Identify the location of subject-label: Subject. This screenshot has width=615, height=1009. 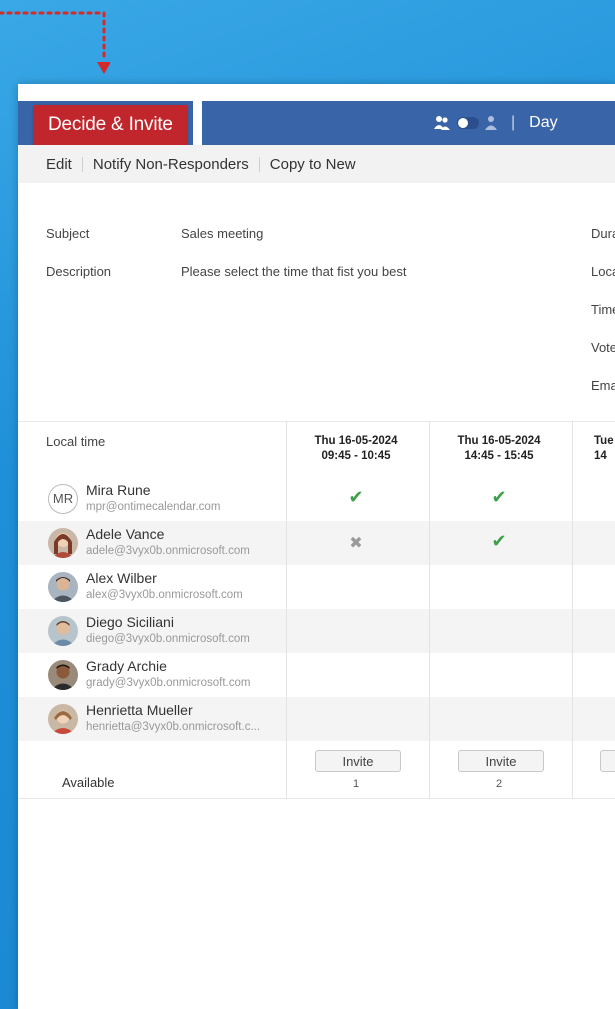
(68, 233).